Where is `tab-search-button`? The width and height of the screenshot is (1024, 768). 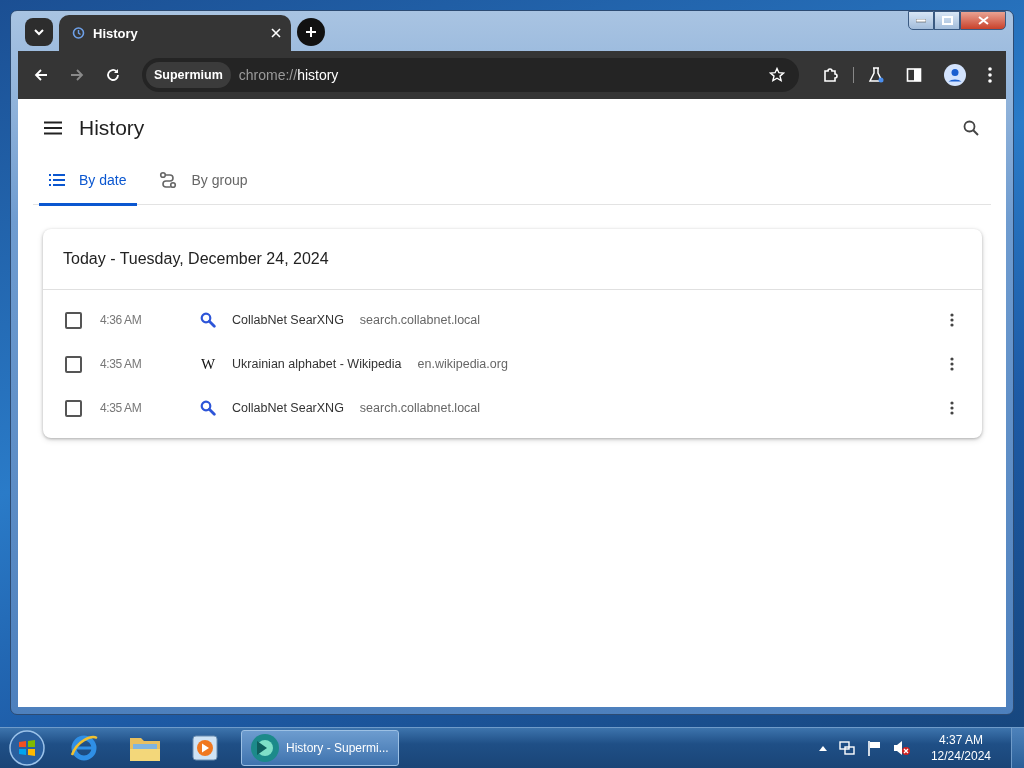 tab-search-button is located at coordinates (39, 32).